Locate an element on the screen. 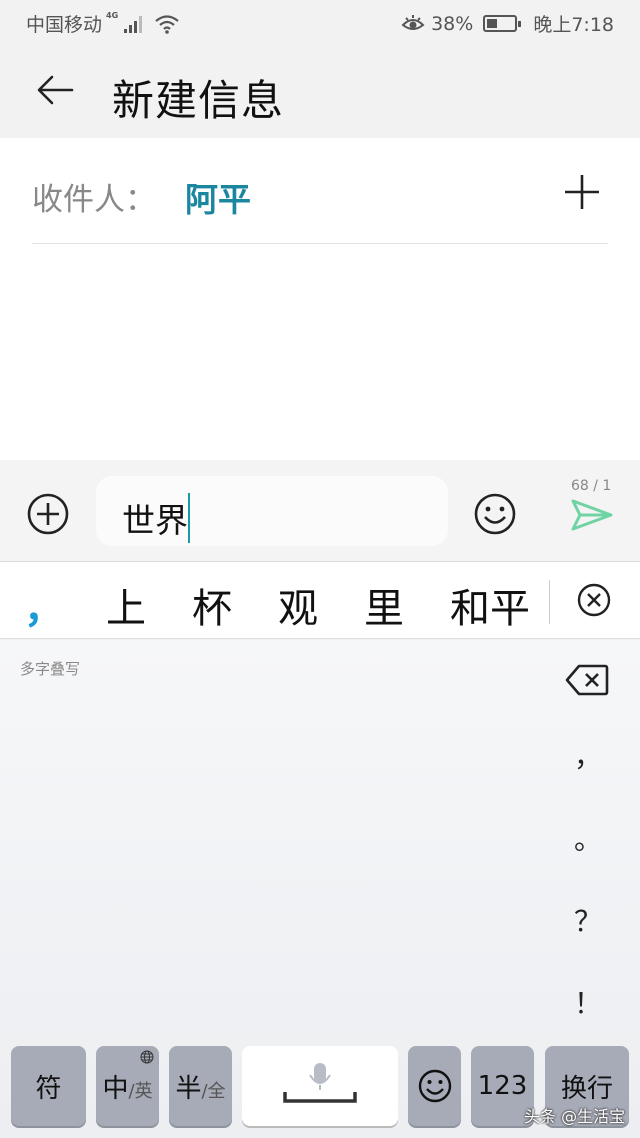 The width and height of the screenshot is (640, 1138). attach-plus-icon is located at coordinates (48, 514).